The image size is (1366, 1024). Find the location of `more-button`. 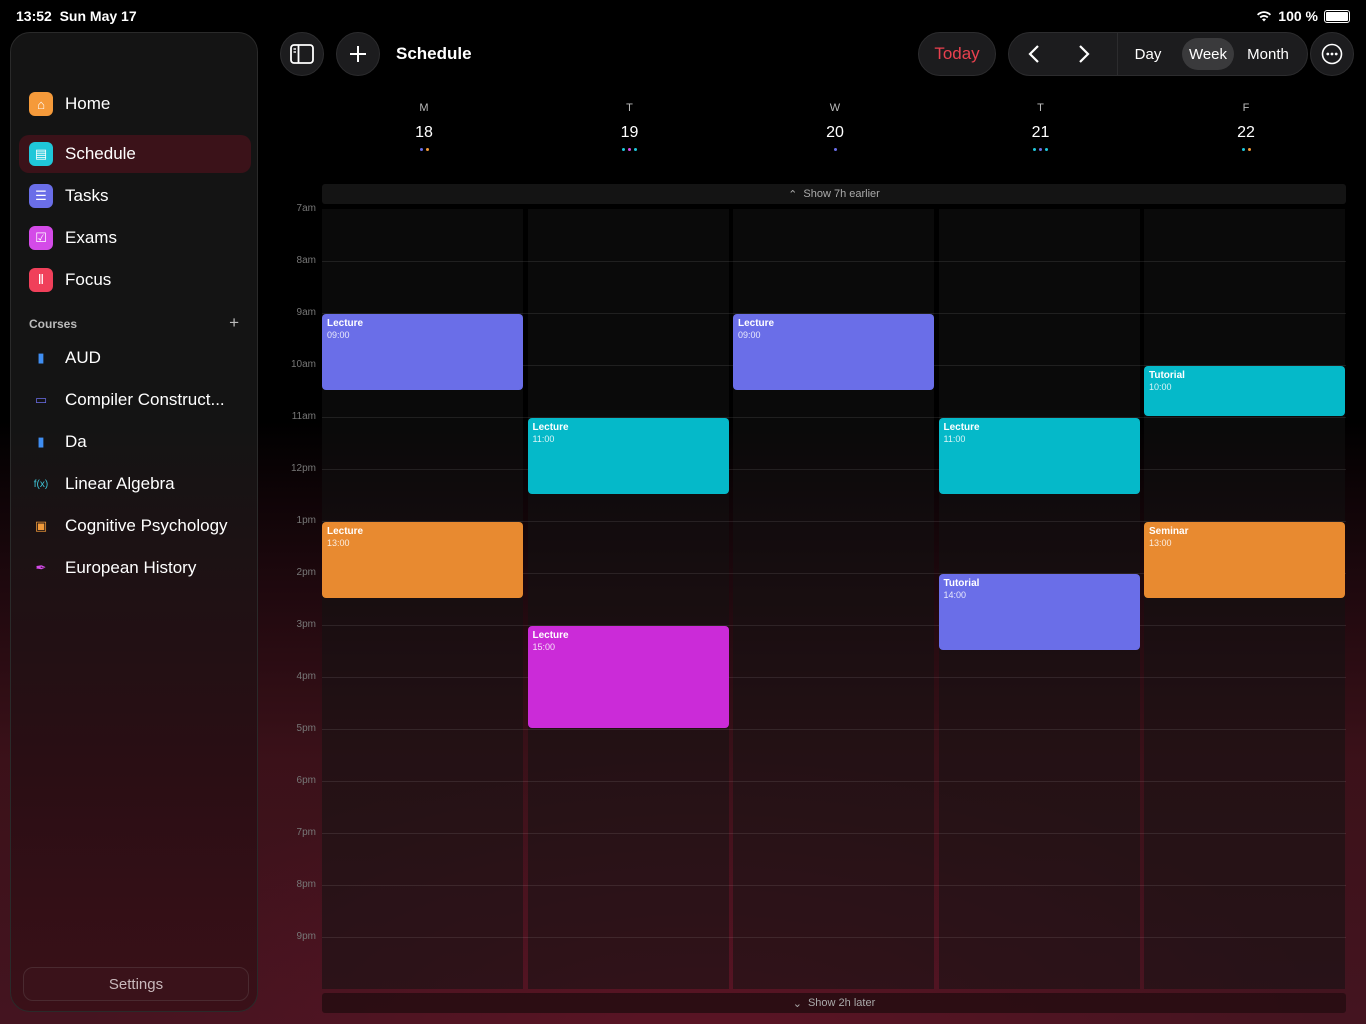

more-button is located at coordinates (1332, 54).